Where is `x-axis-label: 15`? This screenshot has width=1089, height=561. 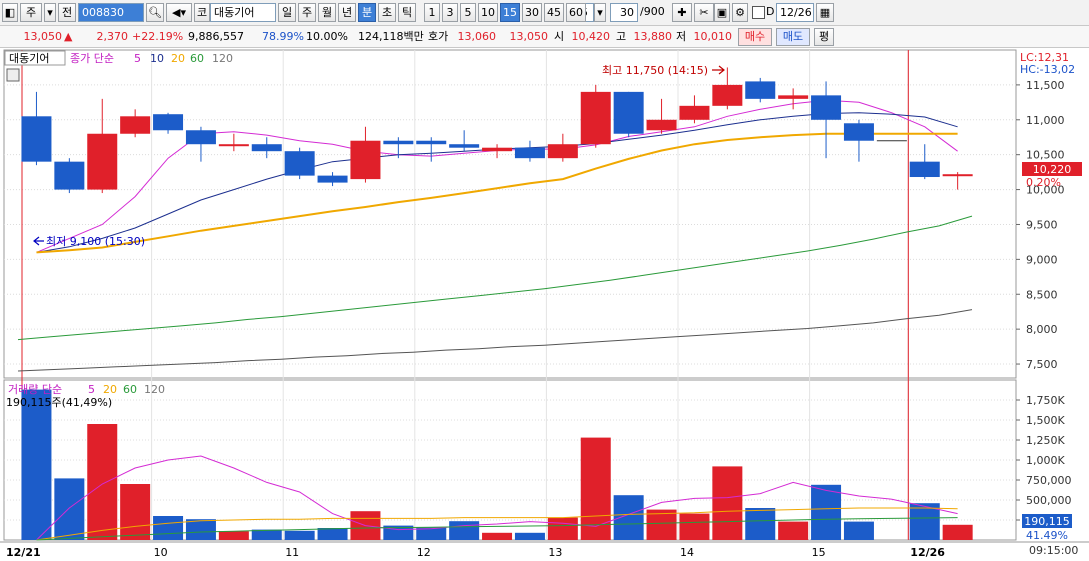
x-axis-label: 15 is located at coordinates (819, 552).